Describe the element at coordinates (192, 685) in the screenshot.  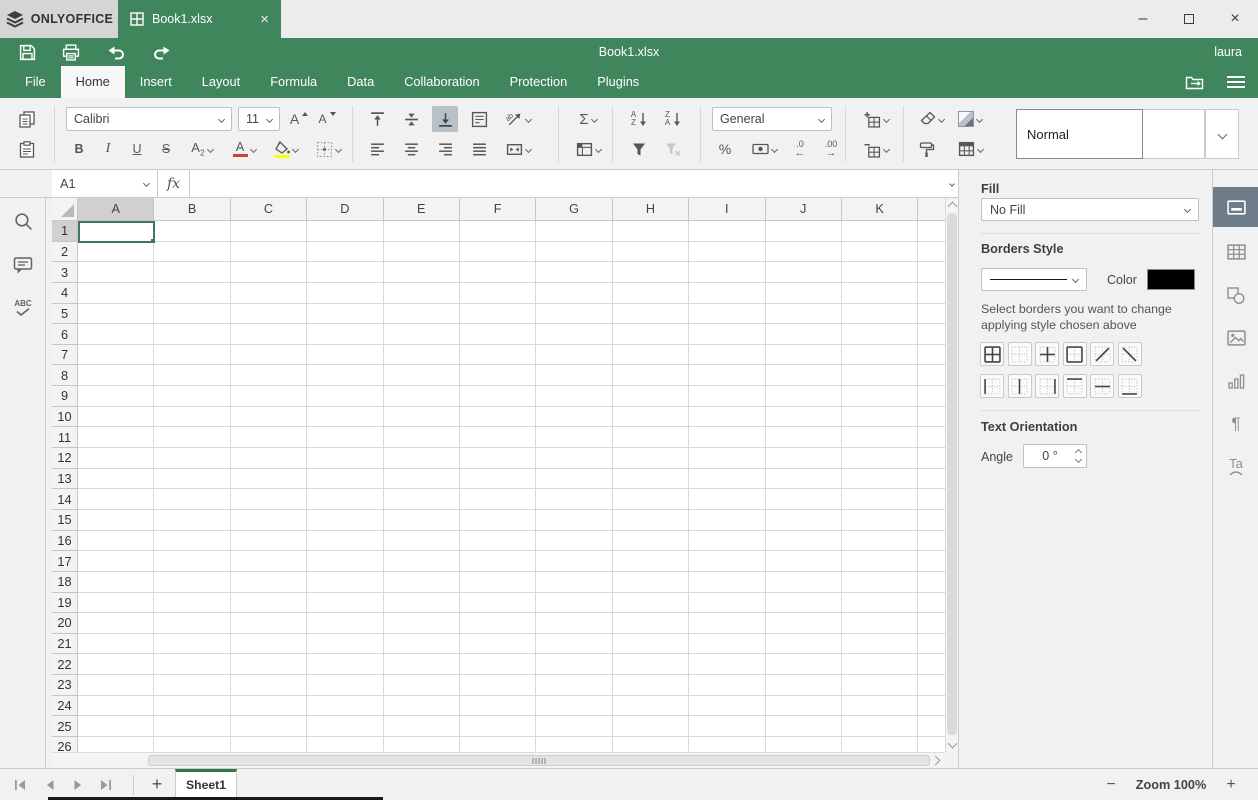
I see `cell-b23` at that location.